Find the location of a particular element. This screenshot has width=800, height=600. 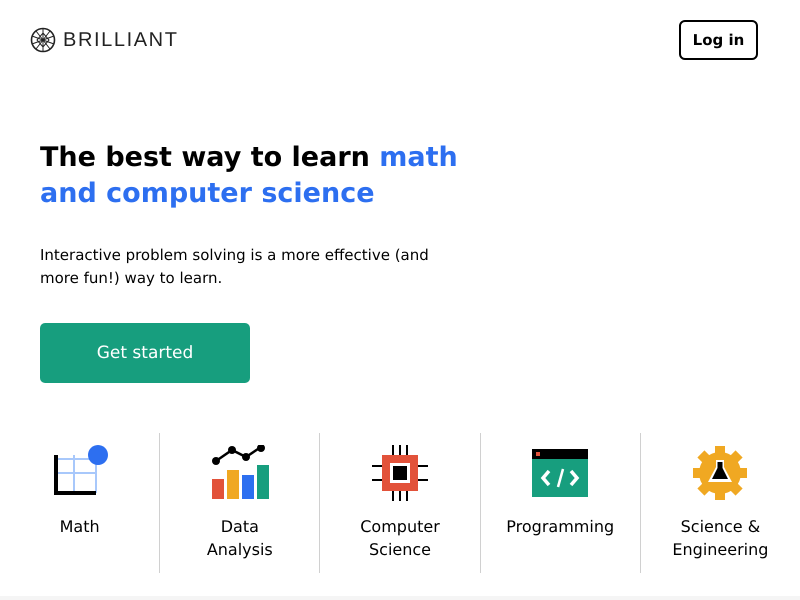

login-button: Log in is located at coordinates (718, 40).